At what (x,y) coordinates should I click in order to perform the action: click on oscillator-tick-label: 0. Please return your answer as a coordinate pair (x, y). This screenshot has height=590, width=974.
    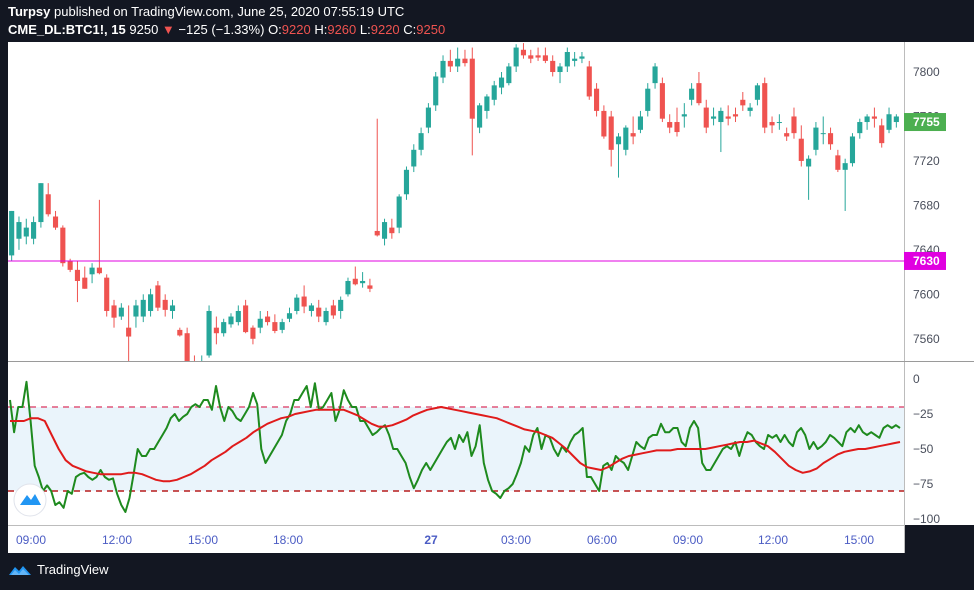
    Looking at the image, I should click on (916, 379).